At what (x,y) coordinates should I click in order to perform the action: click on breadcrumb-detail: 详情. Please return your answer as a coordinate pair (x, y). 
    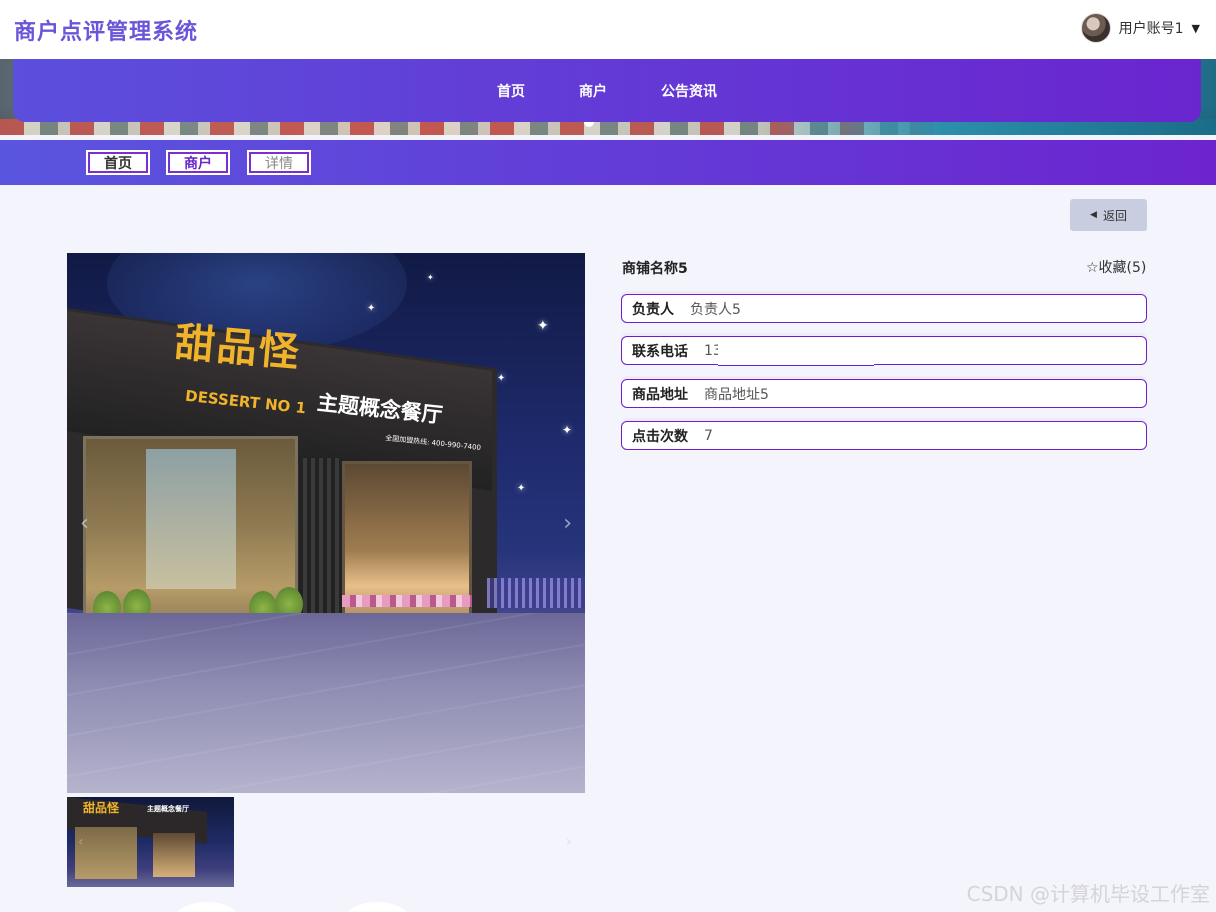
    Looking at the image, I should click on (279, 162).